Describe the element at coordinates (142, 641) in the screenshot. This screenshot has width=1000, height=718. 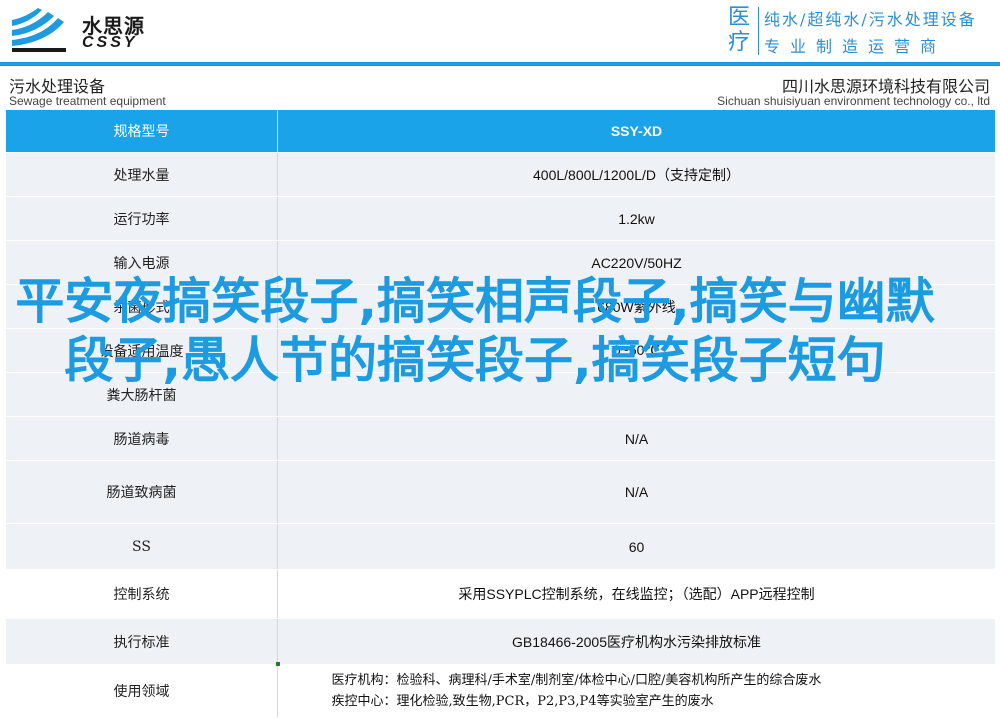
I see `row-label: 执行标准` at that location.